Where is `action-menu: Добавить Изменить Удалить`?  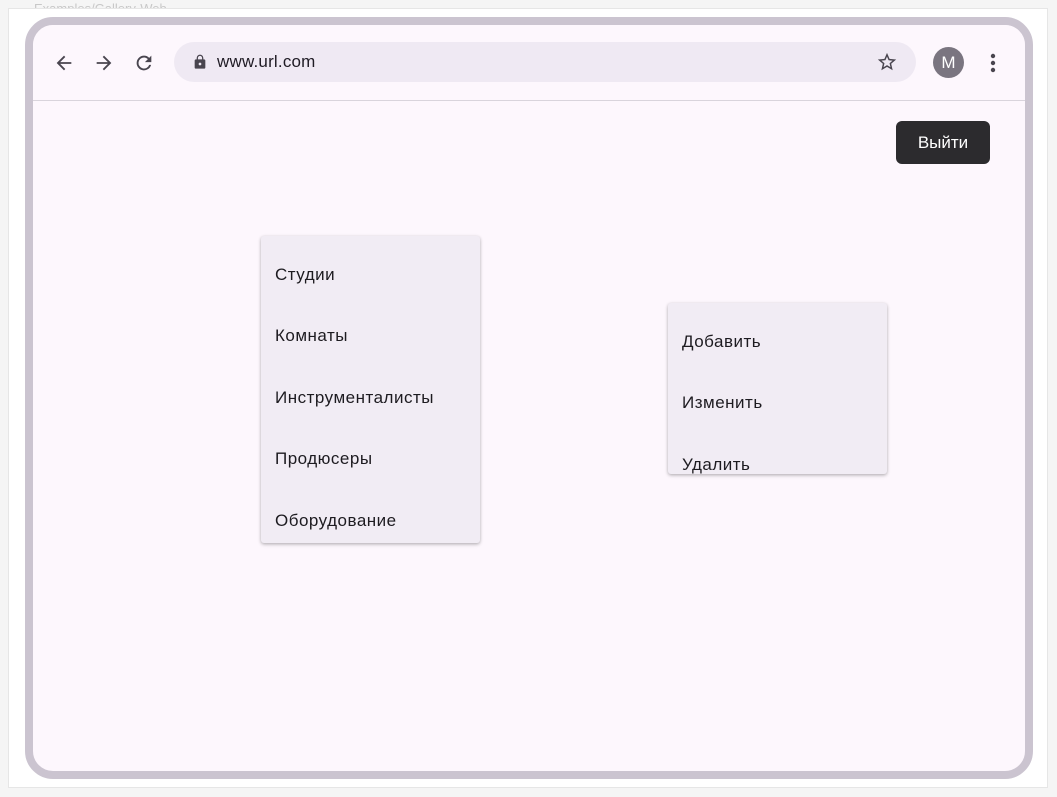 action-menu: Добавить Изменить Удалить is located at coordinates (777, 388).